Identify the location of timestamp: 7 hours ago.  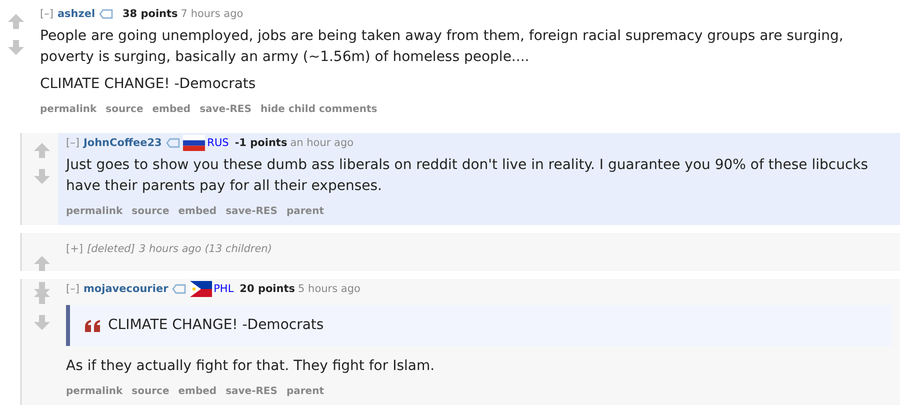
(212, 14).